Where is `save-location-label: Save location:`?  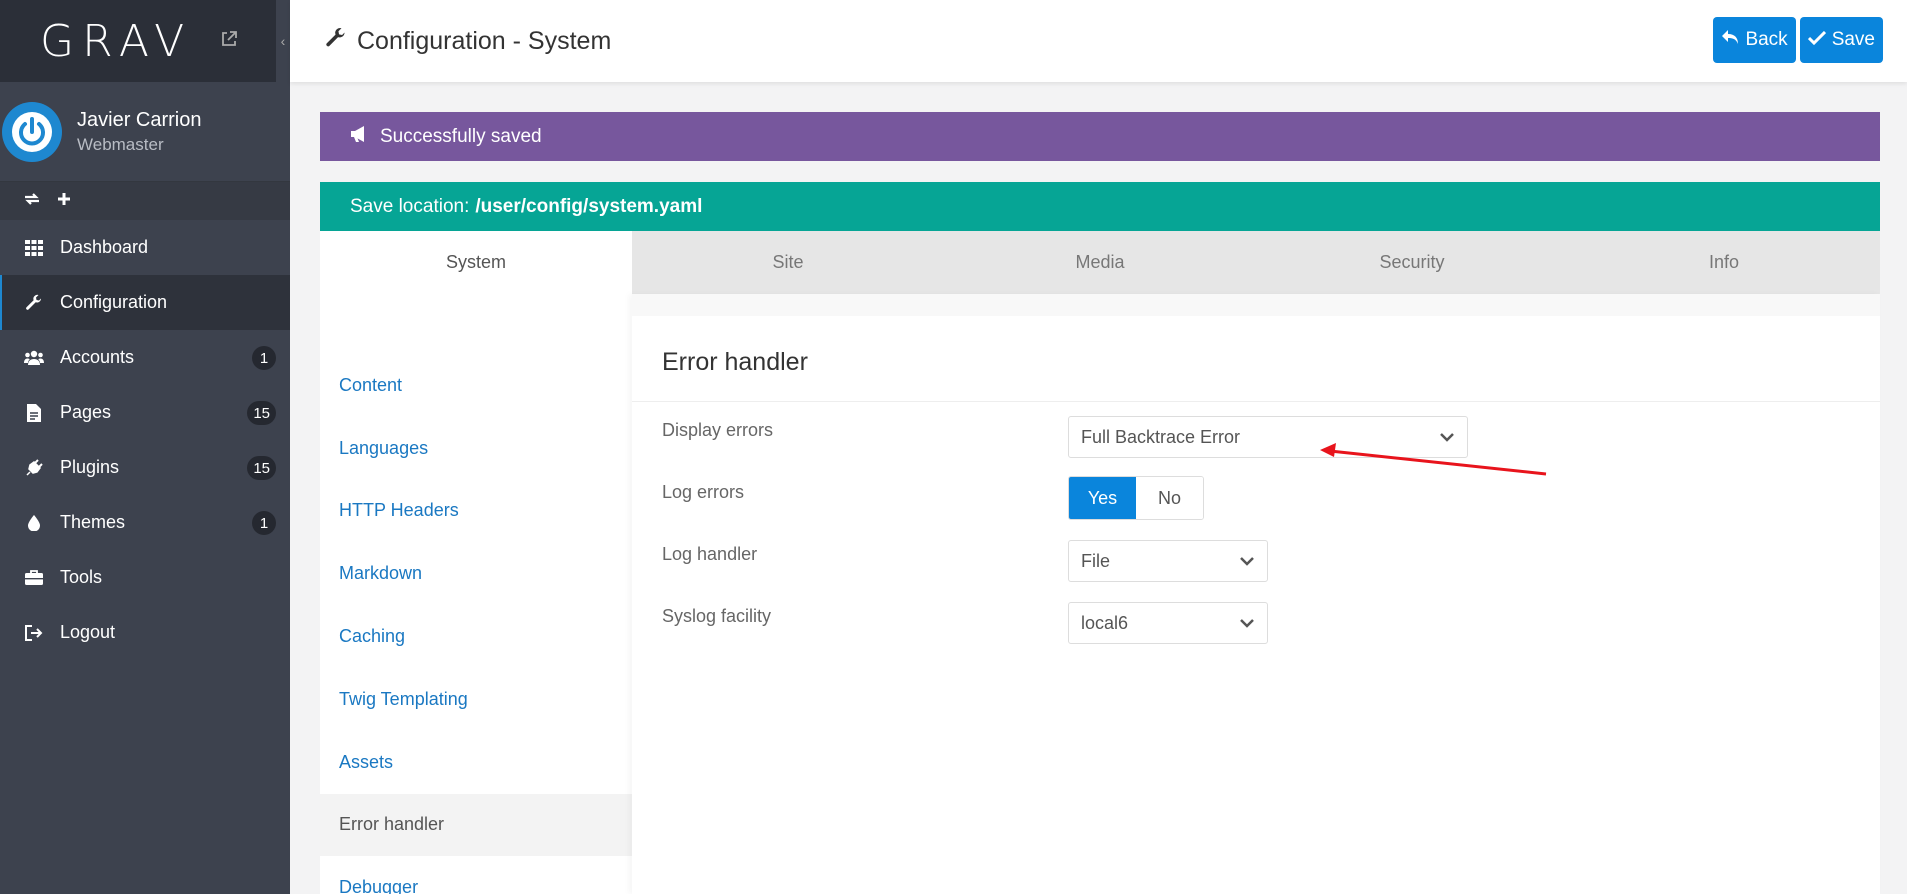 save-location-label: Save location: is located at coordinates (410, 206).